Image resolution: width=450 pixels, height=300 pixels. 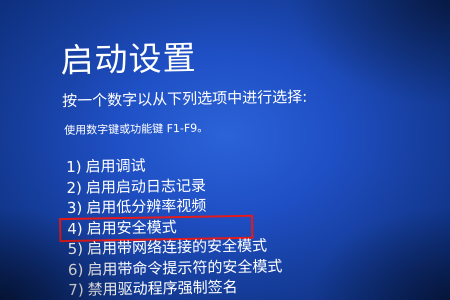 What do you see at coordinates (162, 288) in the screenshot?
I see `option-label: 禁用驱动程序强制签名` at bounding box center [162, 288].